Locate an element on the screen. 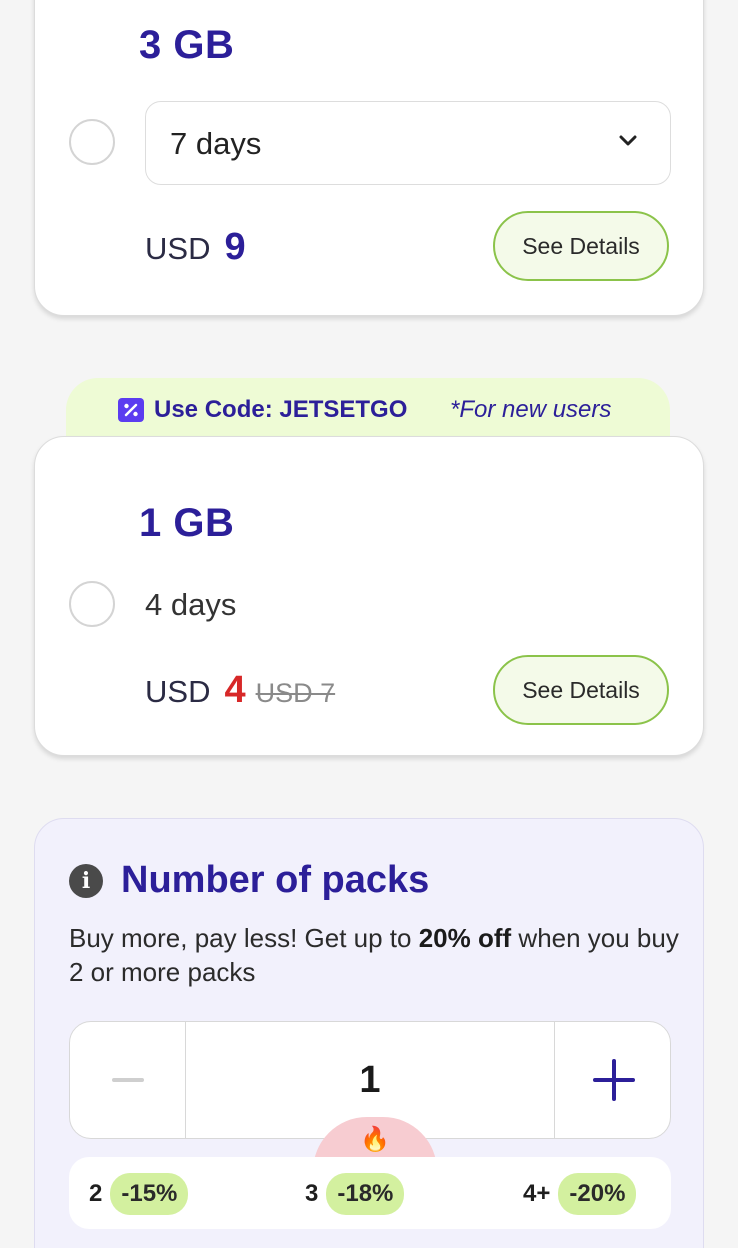 The height and width of the screenshot is (1248, 738). original-price: USD 7 is located at coordinates (295, 693).